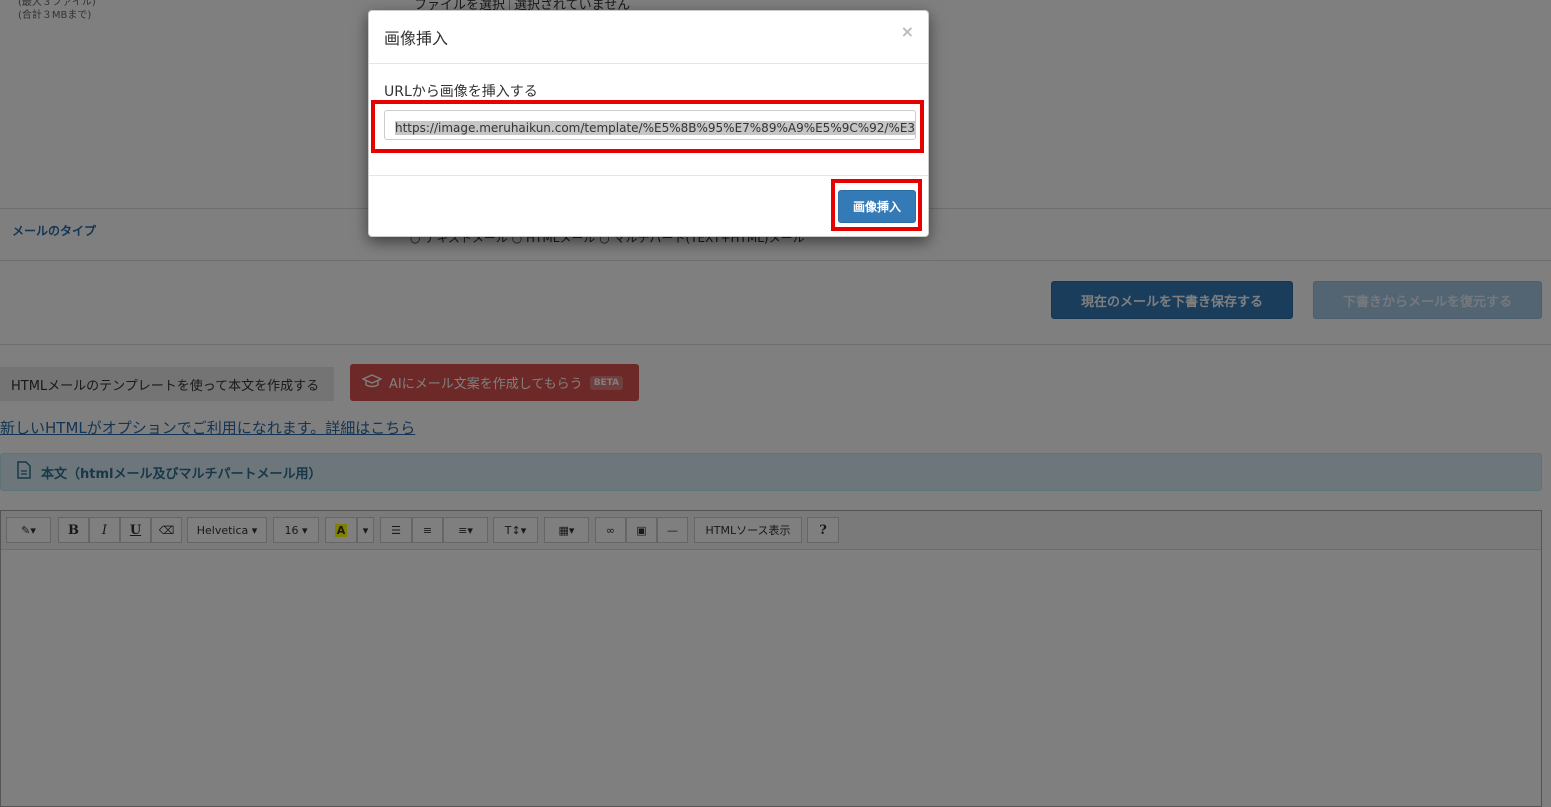  What do you see at coordinates (416, 38) in the screenshot?
I see `modal-title: 画像挿入` at bounding box center [416, 38].